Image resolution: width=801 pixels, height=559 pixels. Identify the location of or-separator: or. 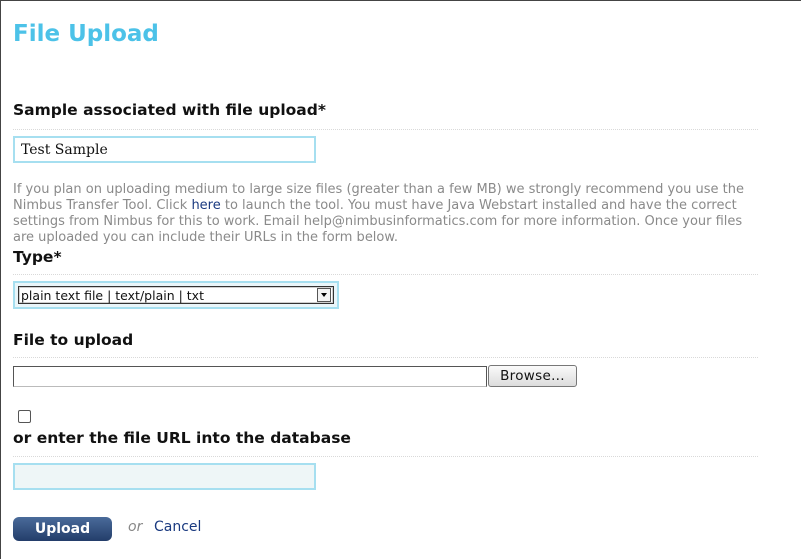
(135, 527).